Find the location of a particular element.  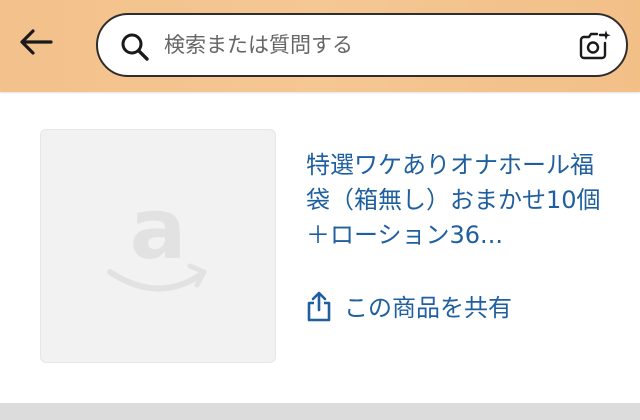

arrow-left-icon is located at coordinates (36, 42).